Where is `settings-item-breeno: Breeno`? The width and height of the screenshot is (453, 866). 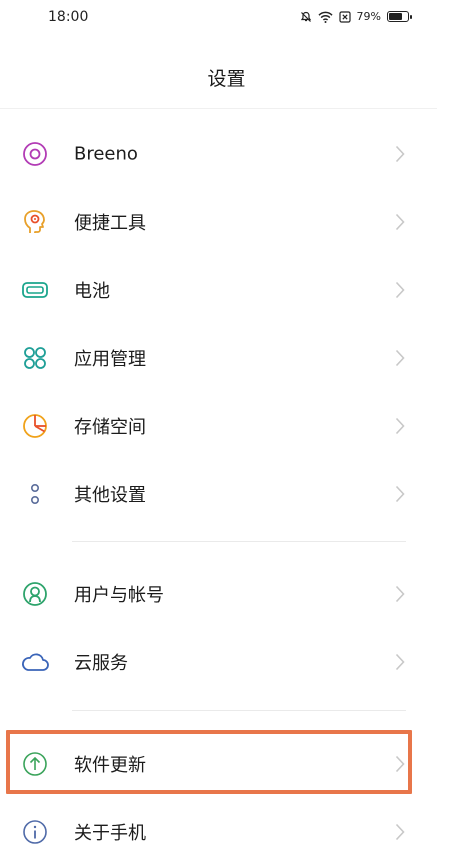
settings-item-breeno: Breeno is located at coordinates (218, 154).